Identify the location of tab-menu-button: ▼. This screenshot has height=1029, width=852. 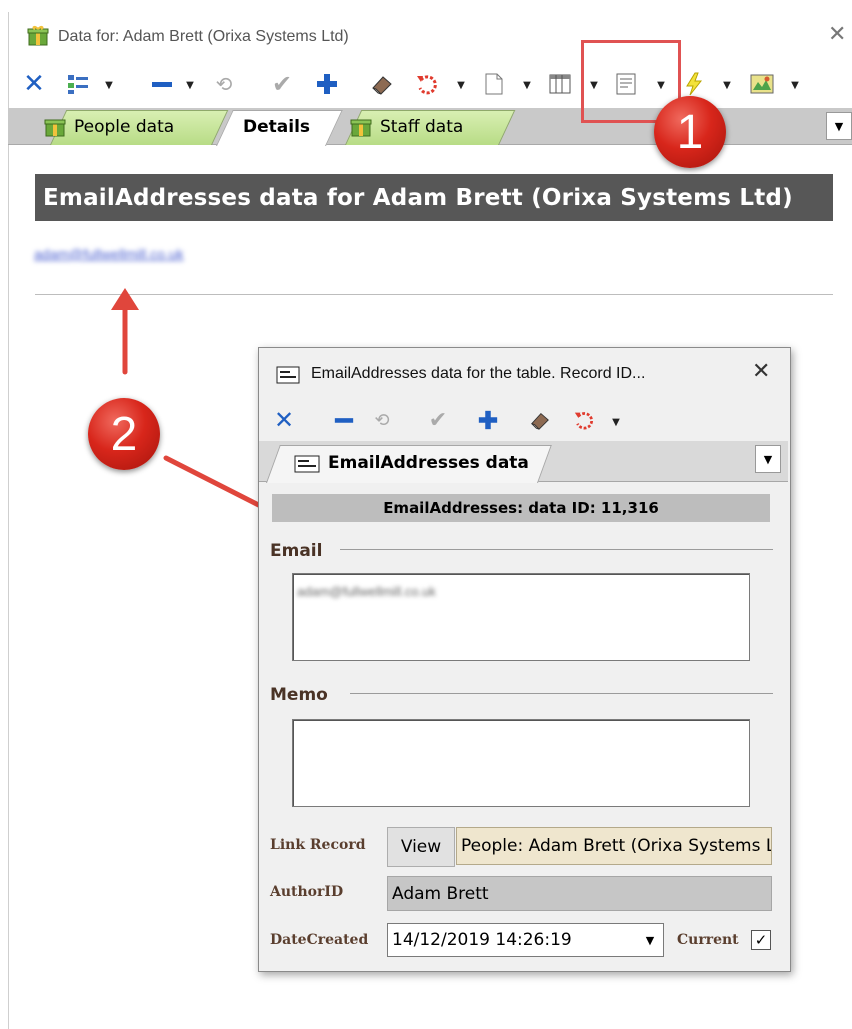
(839, 126).